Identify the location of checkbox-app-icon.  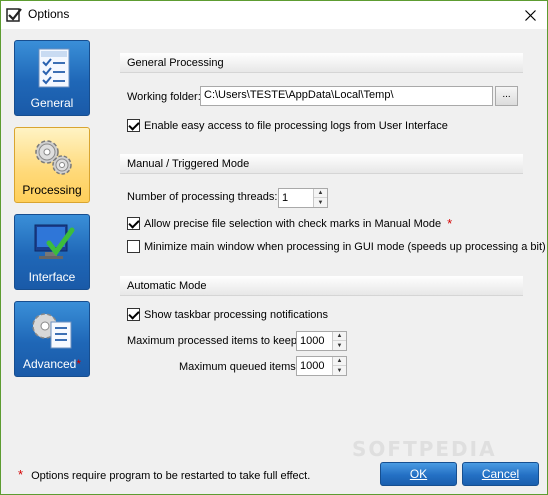
(14, 15).